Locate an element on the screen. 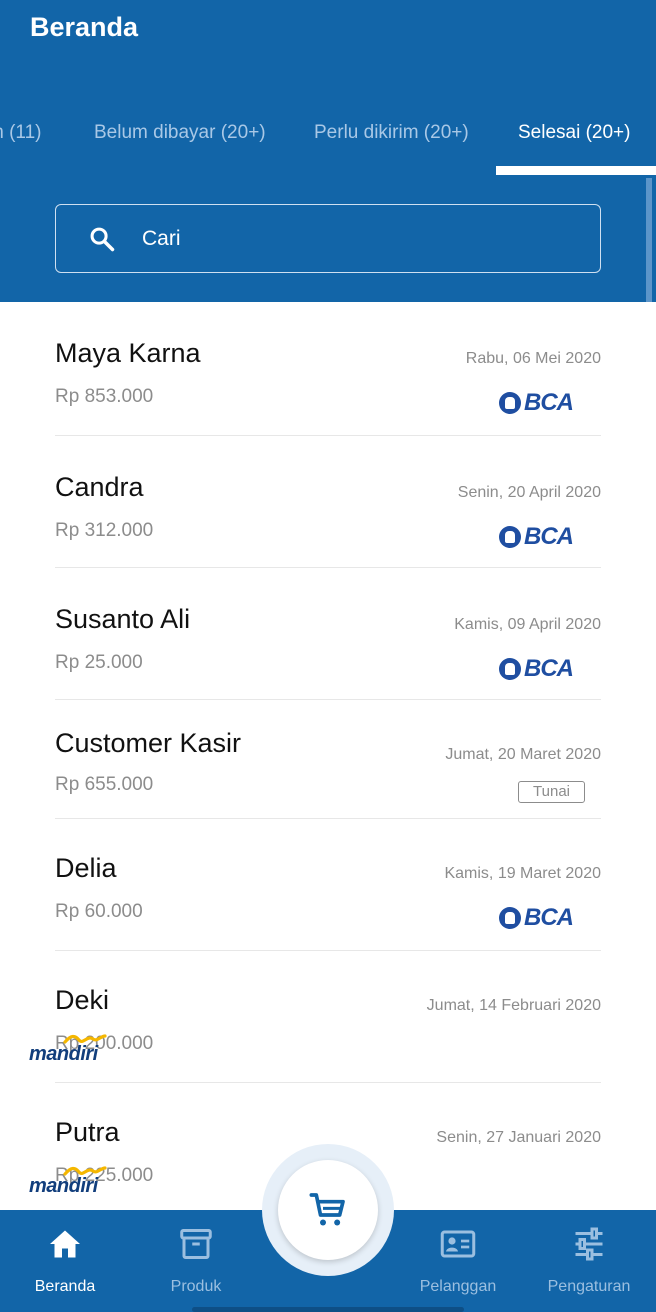 Image resolution: width=656 pixels, height=1312 pixels. archive-box-icon is located at coordinates (196, 1244).